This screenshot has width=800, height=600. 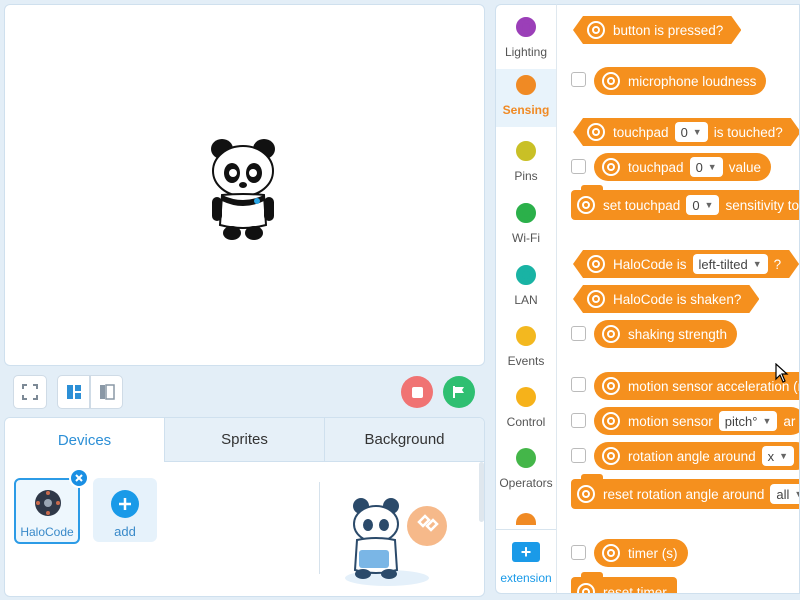 I want to click on scrollbar, so click(x=481, y=492).